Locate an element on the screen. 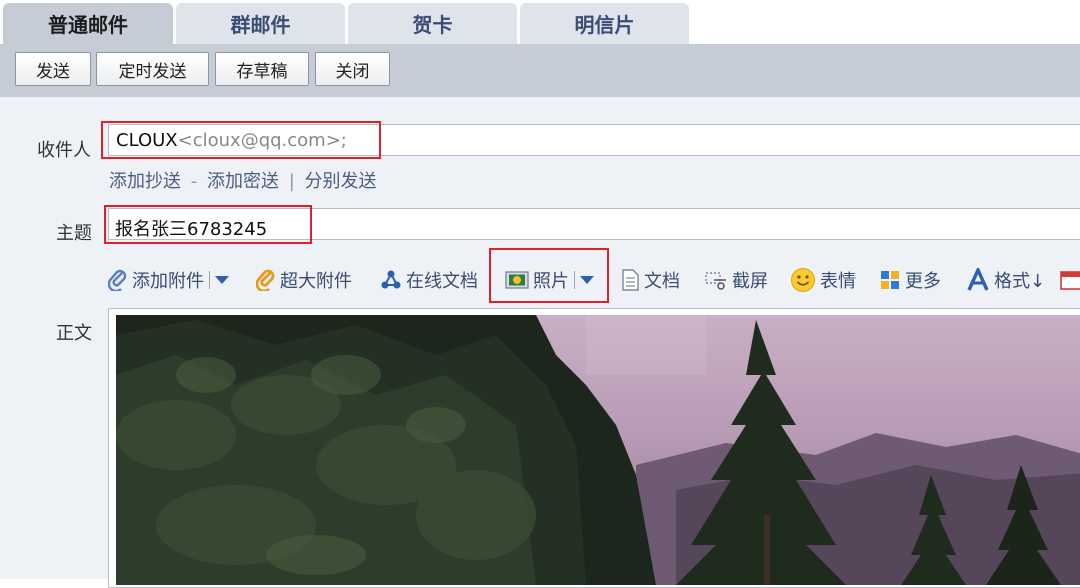  photo-highlight-box is located at coordinates (549, 275).